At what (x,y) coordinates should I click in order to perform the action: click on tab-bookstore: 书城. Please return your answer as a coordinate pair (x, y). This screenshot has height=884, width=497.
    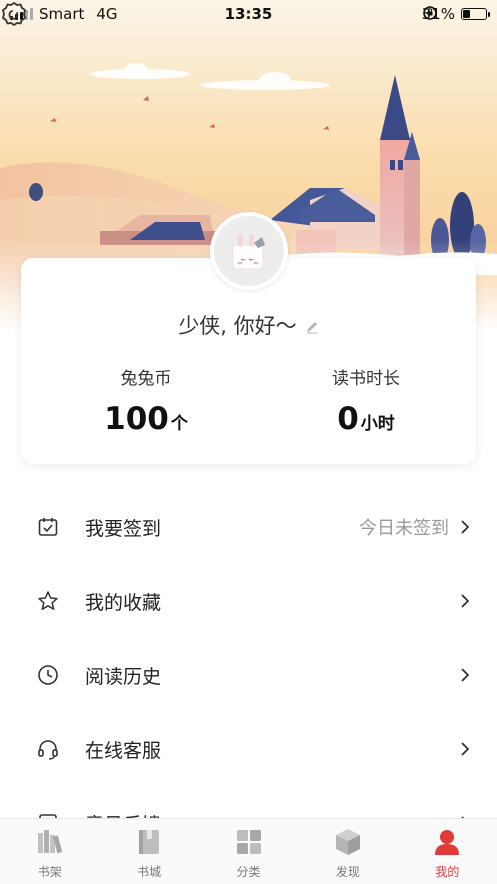
    Looking at the image, I should click on (148, 851).